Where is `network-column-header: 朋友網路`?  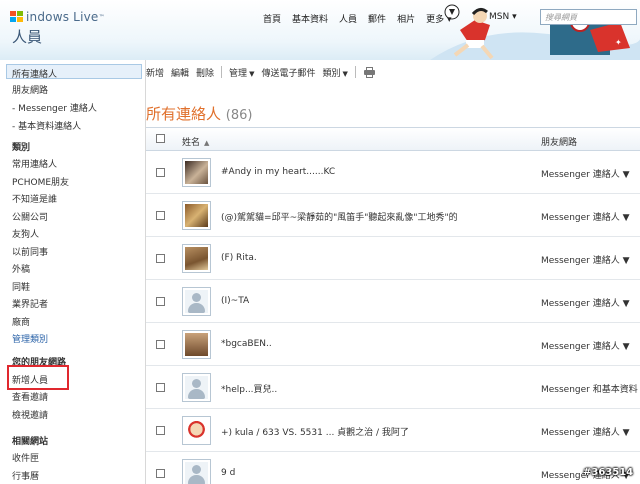 network-column-header: 朋友網路 is located at coordinates (559, 141).